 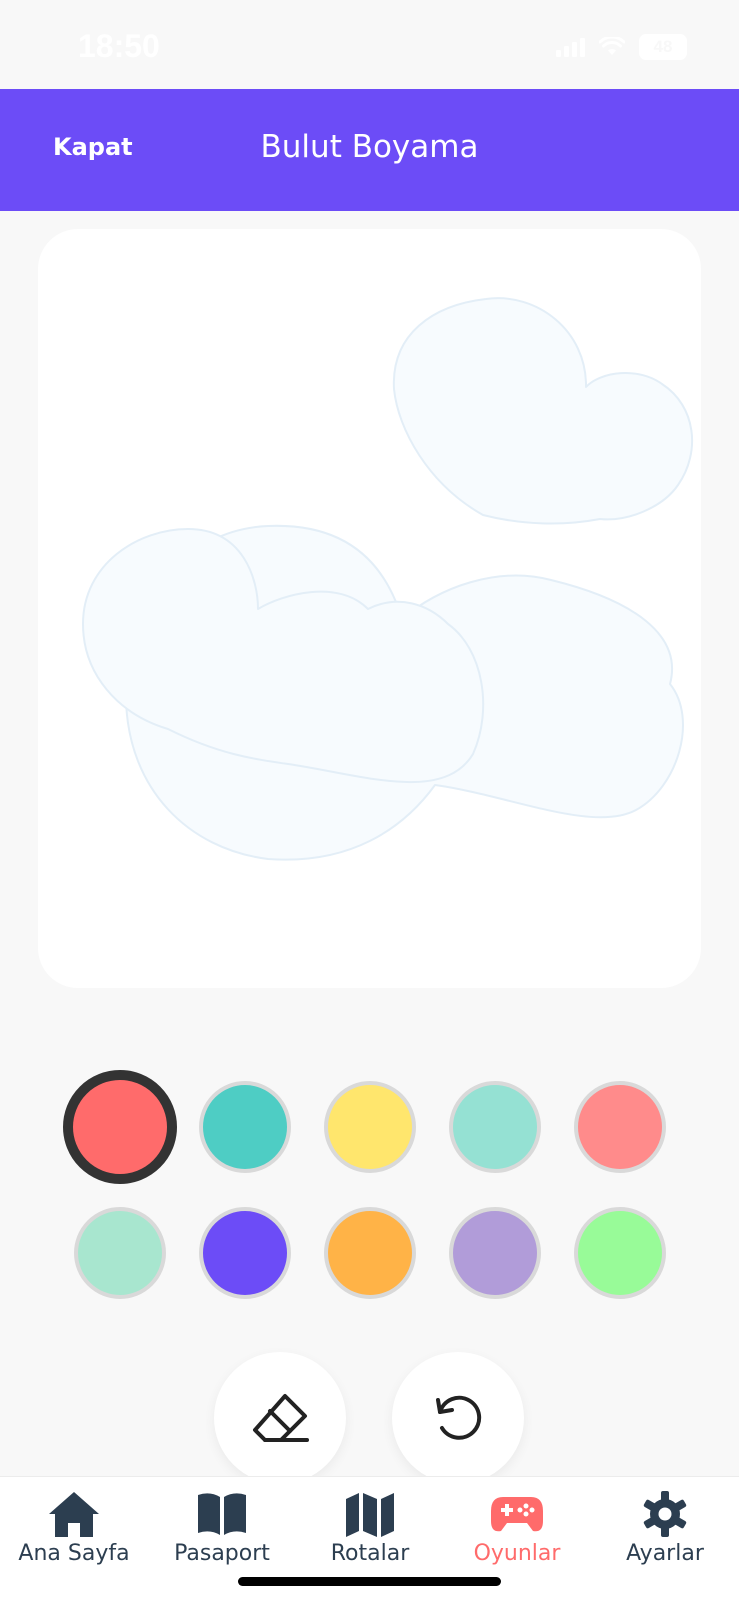 What do you see at coordinates (74, 1514) in the screenshot?
I see `home-icon` at bounding box center [74, 1514].